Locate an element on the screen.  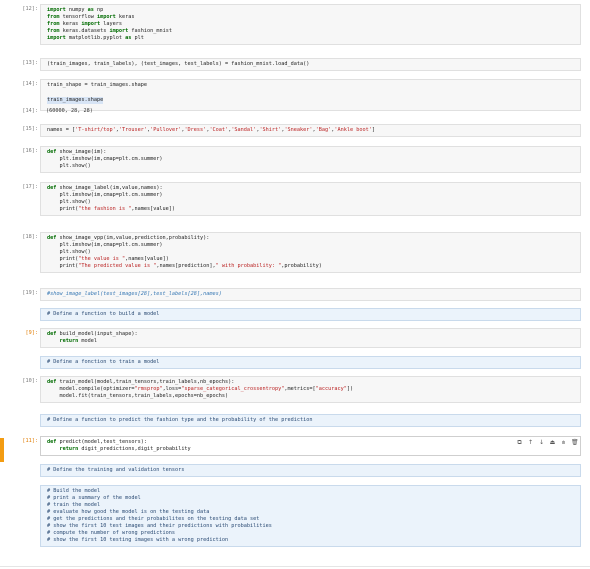
code-token: # print a summary of the model is located at coordinates (94, 498).